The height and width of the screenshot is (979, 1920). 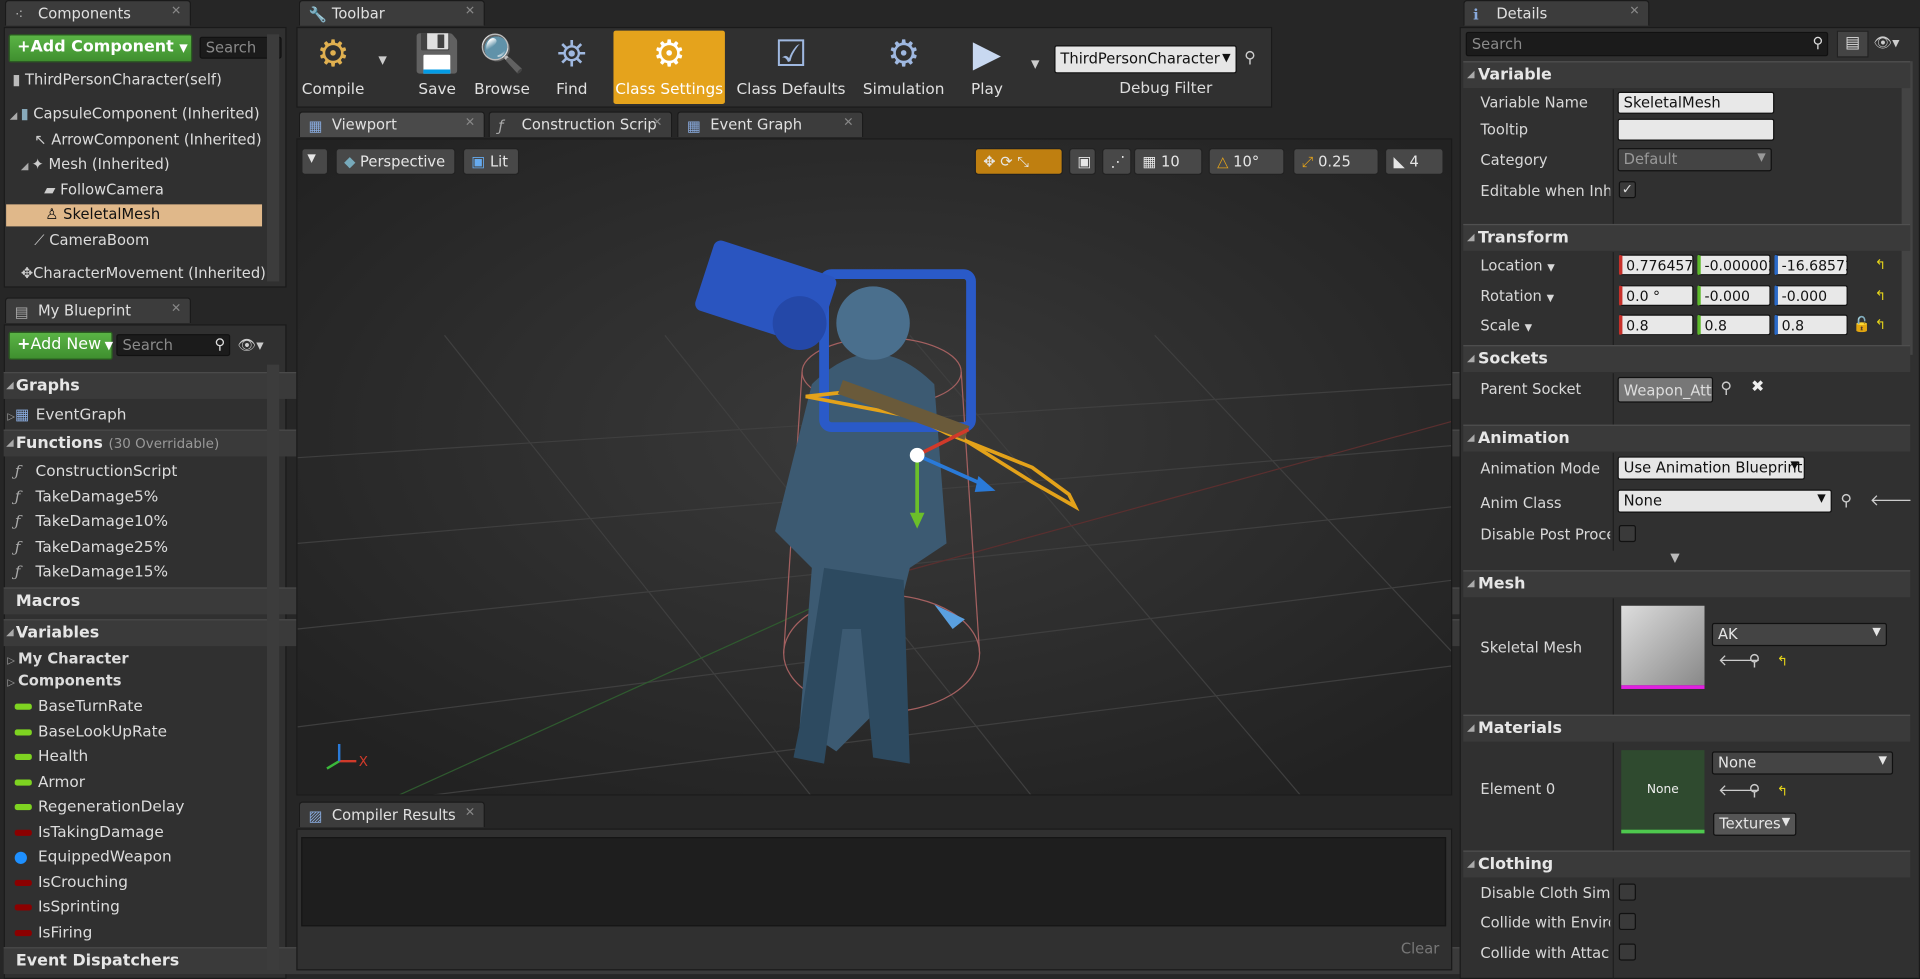 I want to click on list-item-function: ƒ TakeDamage10%, so click(x=91, y=521).